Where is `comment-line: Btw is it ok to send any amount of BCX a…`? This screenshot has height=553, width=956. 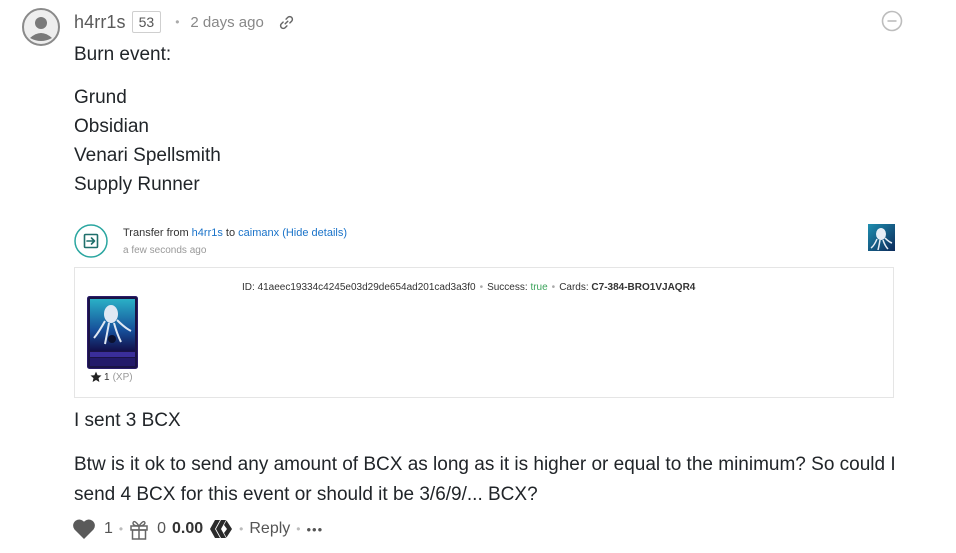
comment-line: Btw is it ok to send any amount of BCX a… is located at coordinates (485, 464).